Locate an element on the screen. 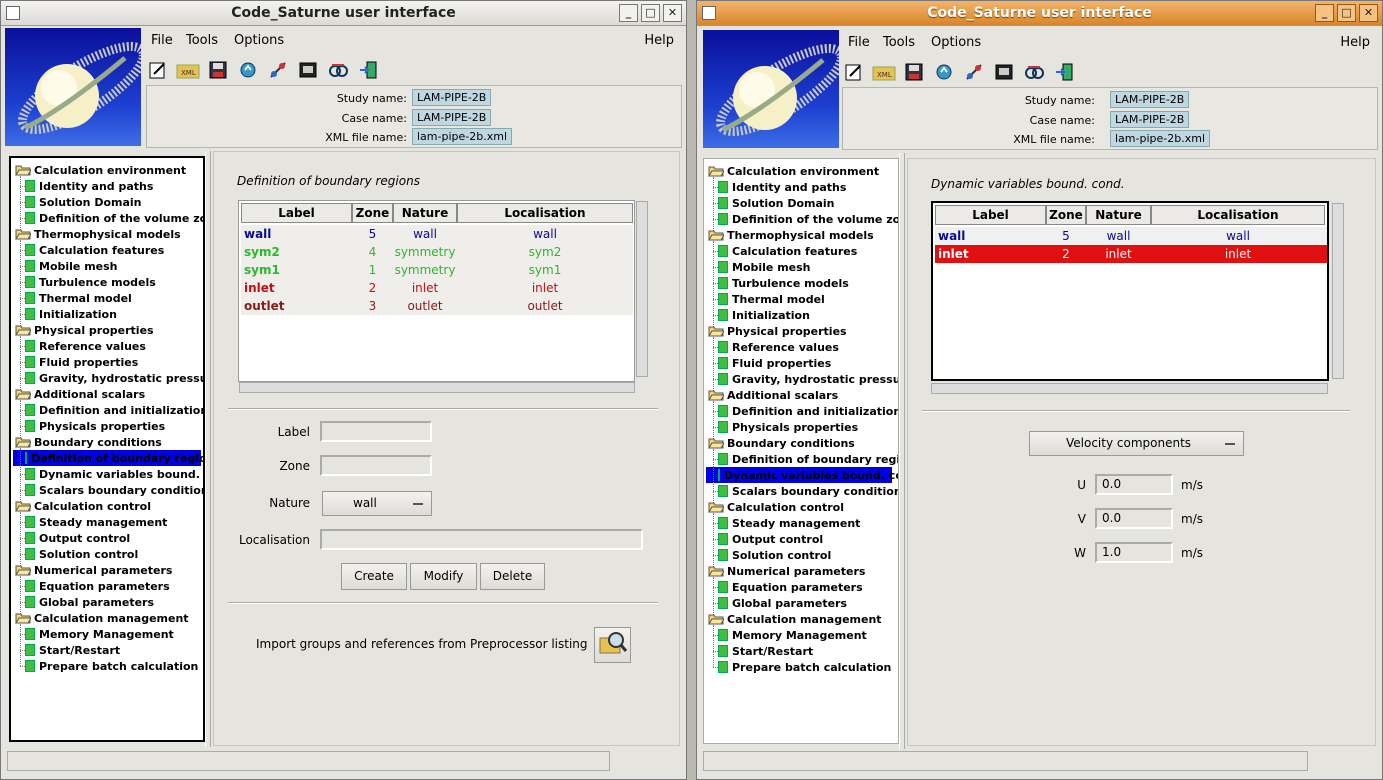 The height and width of the screenshot is (780, 1383). satellite-icon is located at coordinates (278, 70).